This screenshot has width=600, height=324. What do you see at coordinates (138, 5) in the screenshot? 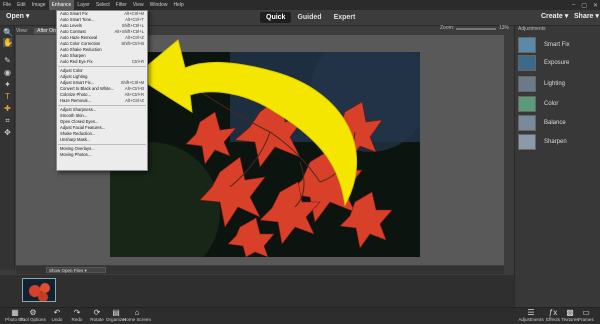
I see `menu-view: View` at bounding box center [138, 5].